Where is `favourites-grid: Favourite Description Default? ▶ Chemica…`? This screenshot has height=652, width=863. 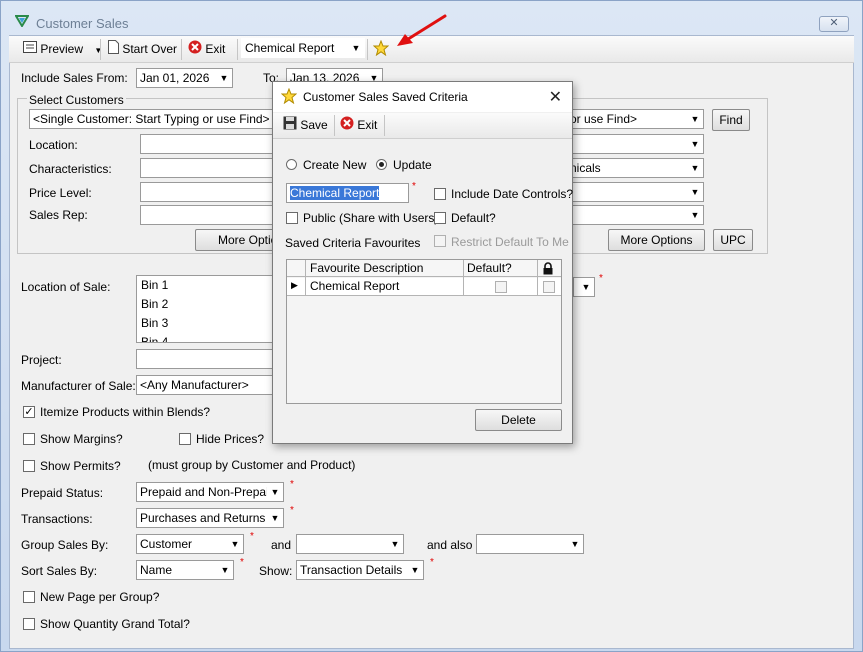
favourites-grid: Favourite Description Default? ▶ Chemica… is located at coordinates (424, 331).